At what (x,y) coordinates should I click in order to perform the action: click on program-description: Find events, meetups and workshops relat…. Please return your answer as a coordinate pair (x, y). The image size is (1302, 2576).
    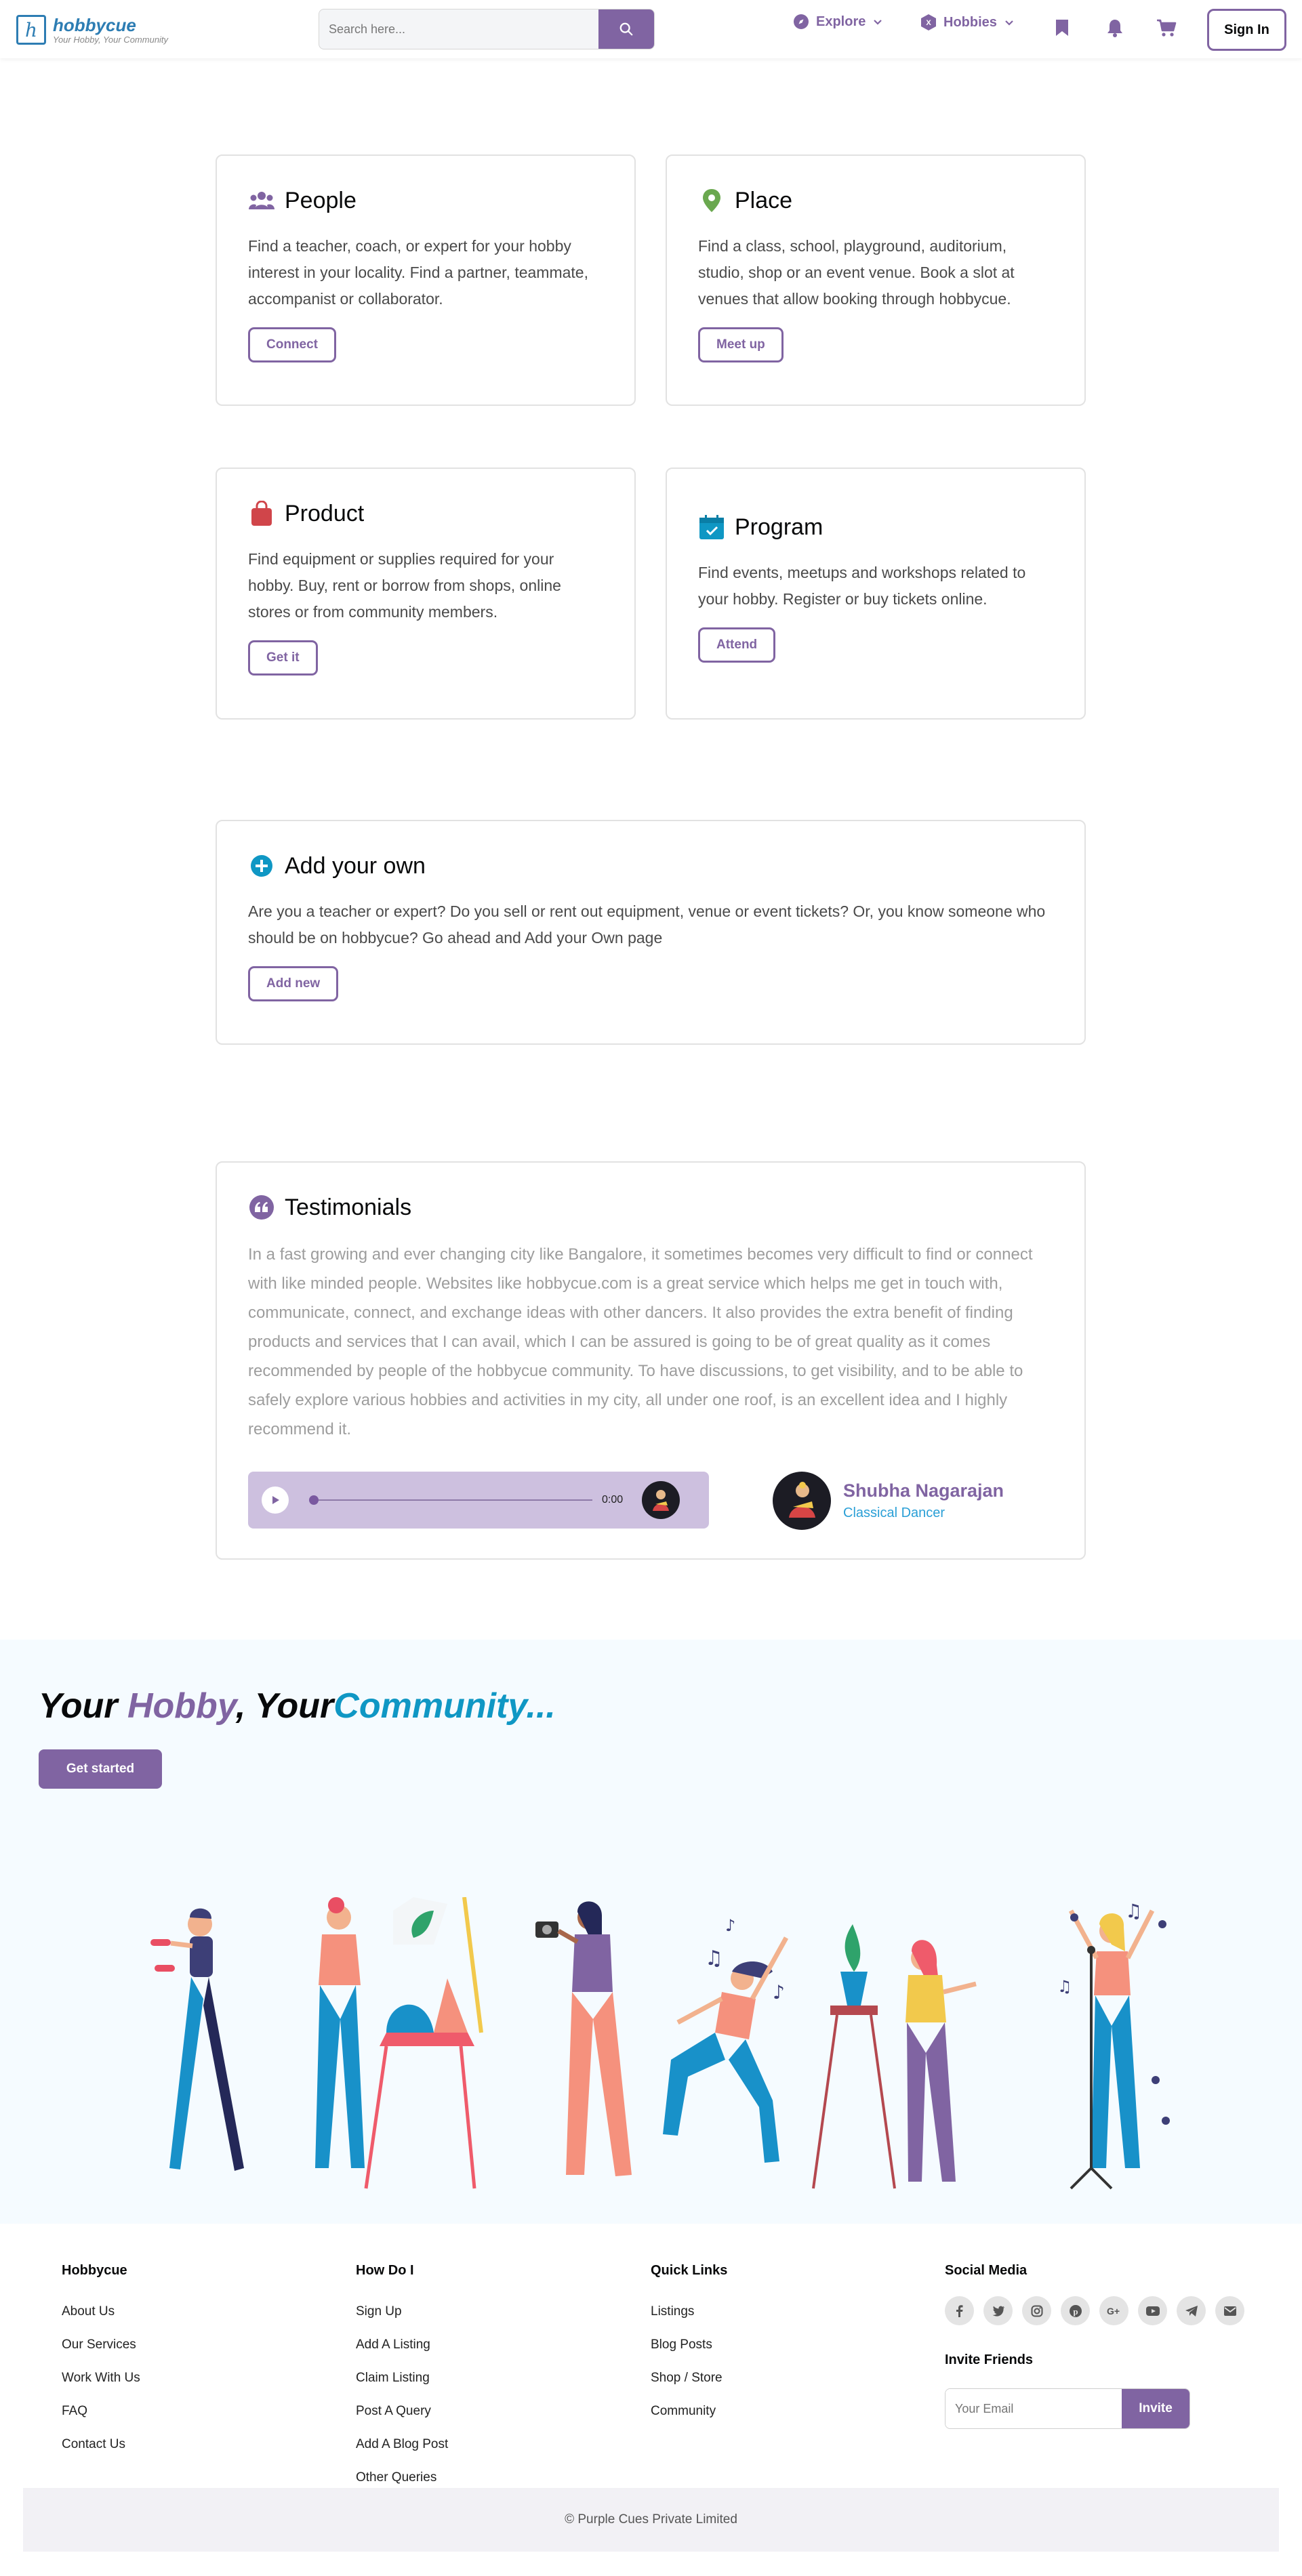
    Looking at the image, I should click on (862, 586).